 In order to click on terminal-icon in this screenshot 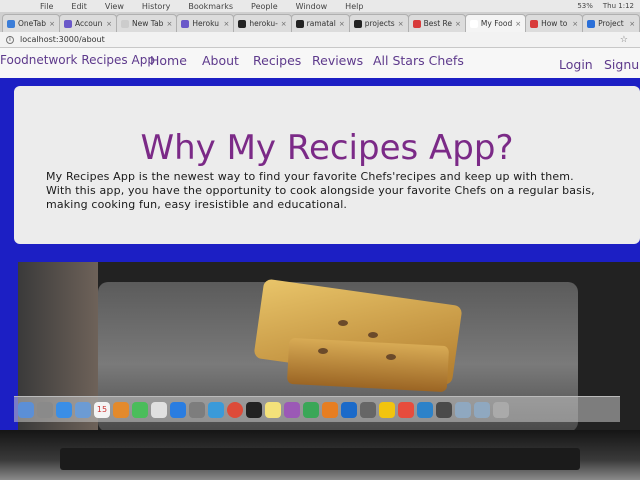, I will do `click(254, 409)`.